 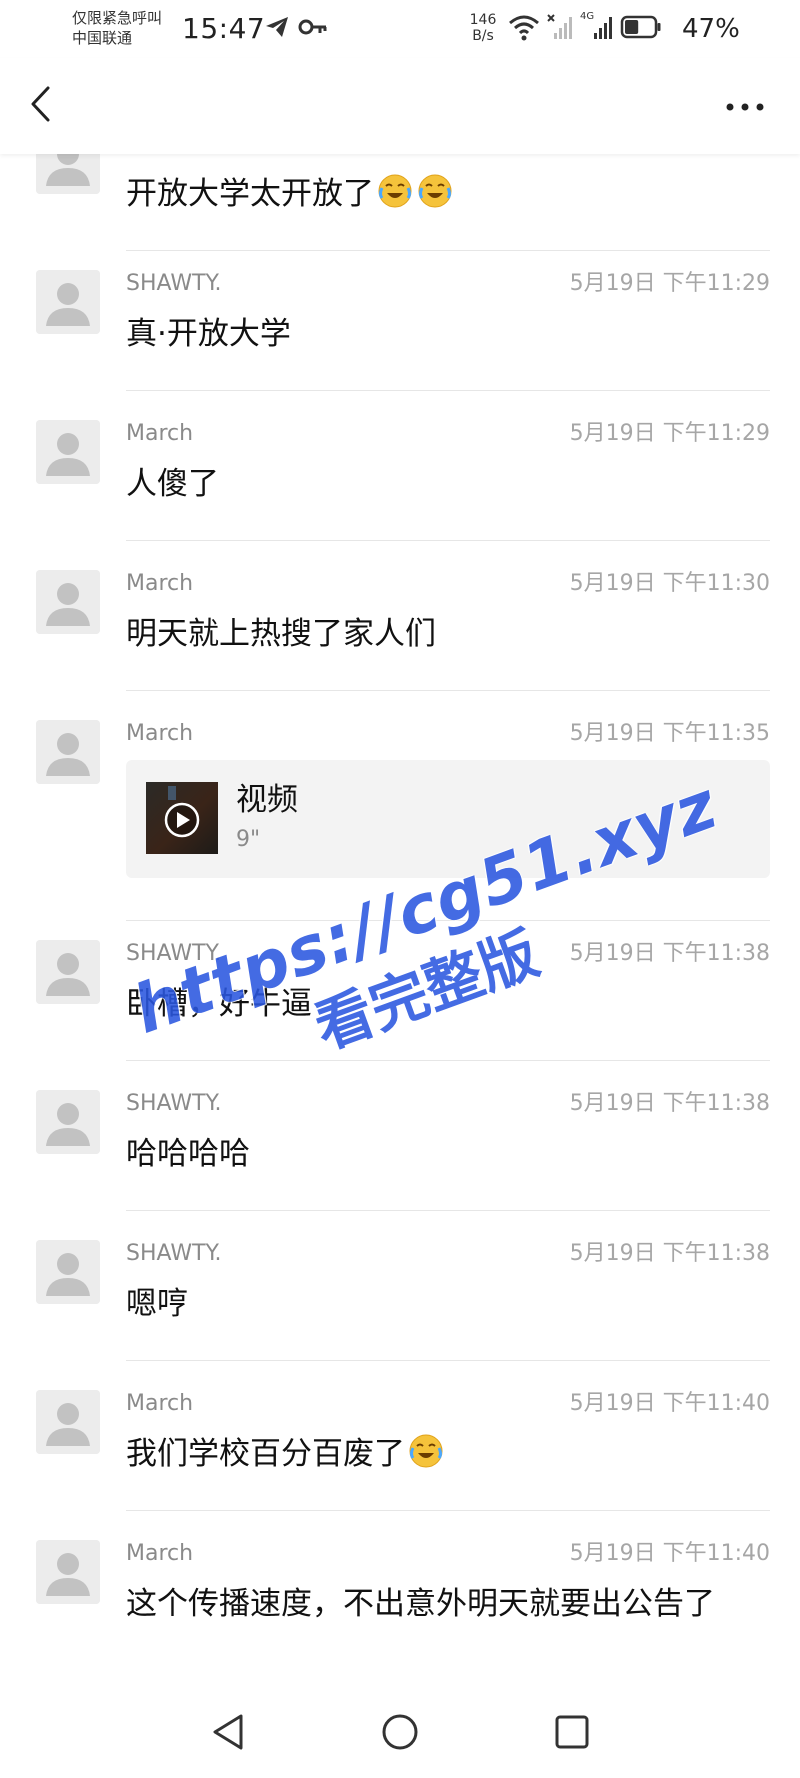 What do you see at coordinates (208, 334) in the screenshot?
I see `message-text-content: 真·开放大学` at bounding box center [208, 334].